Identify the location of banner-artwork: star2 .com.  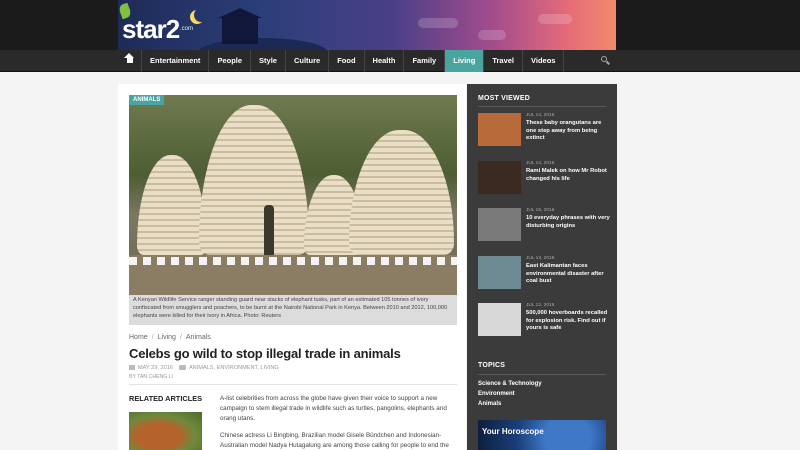
(367, 25).